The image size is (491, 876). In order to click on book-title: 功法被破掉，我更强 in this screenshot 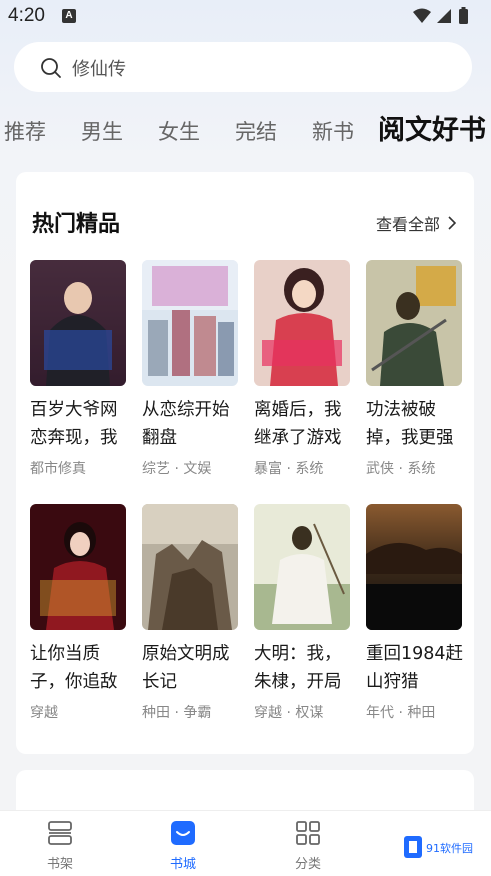, I will do `click(410, 424)`.